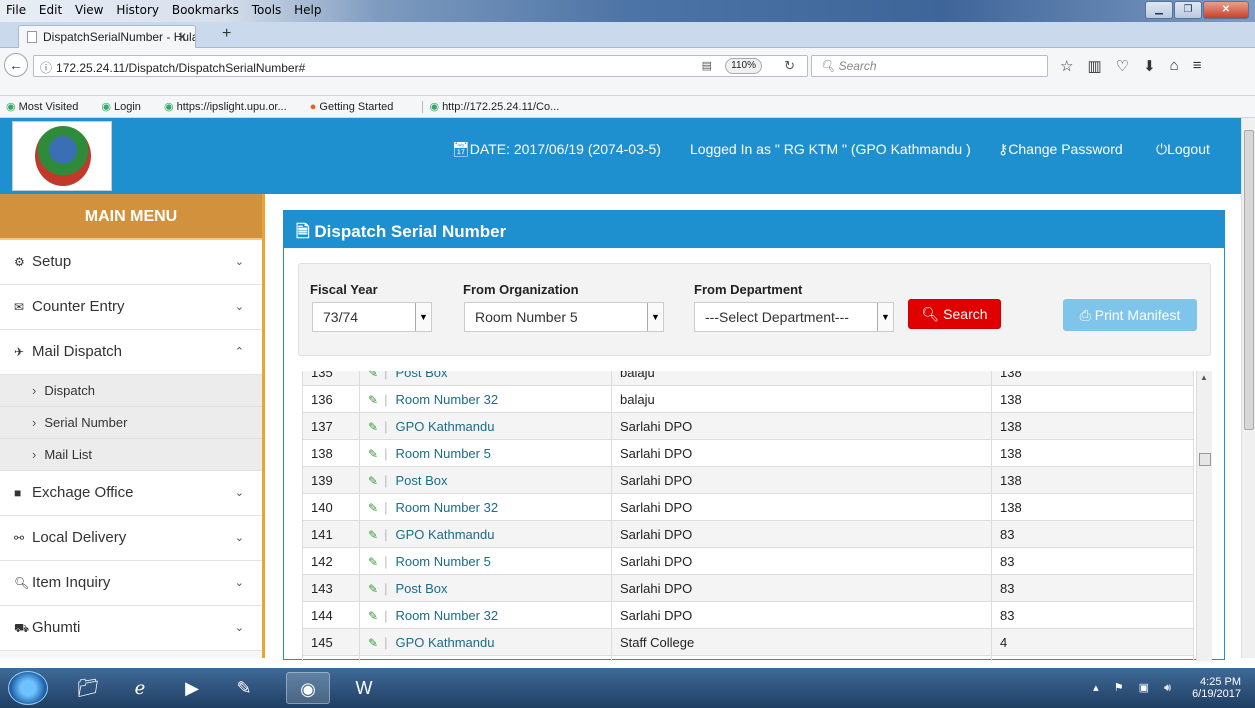  I want to click on logout-link: ⏻Logout, so click(1183, 149).